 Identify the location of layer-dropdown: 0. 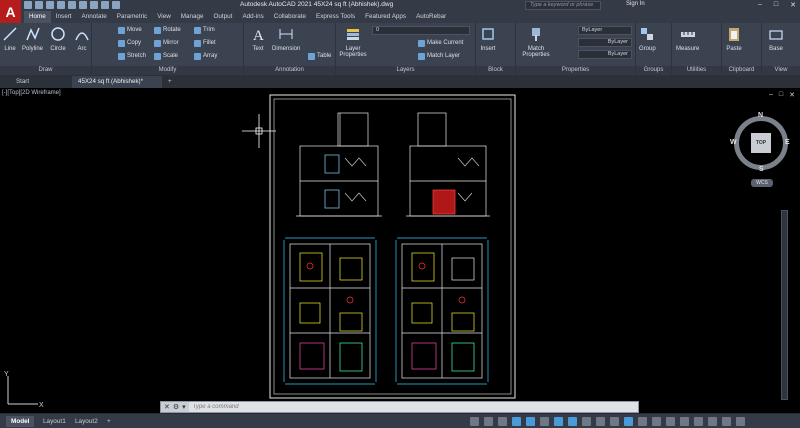
(421, 30).